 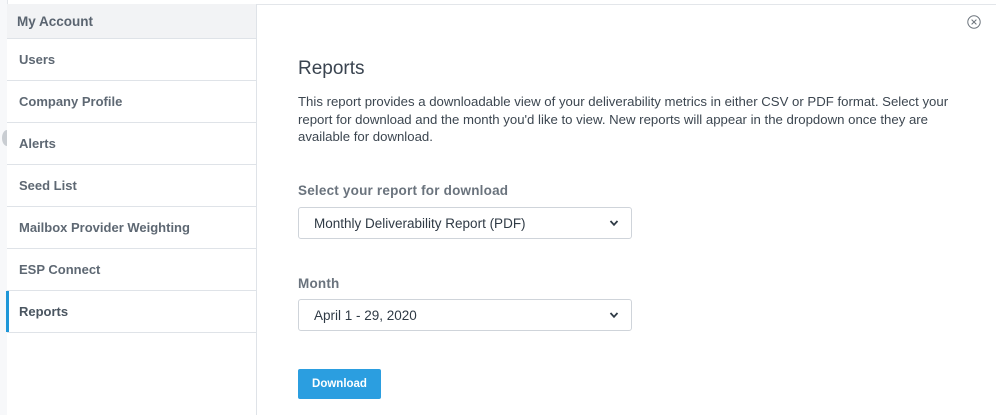 What do you see at coordinates (331, 68) in the screenshot?
I see `page-title: Reports` at bounding box center [331, 68].